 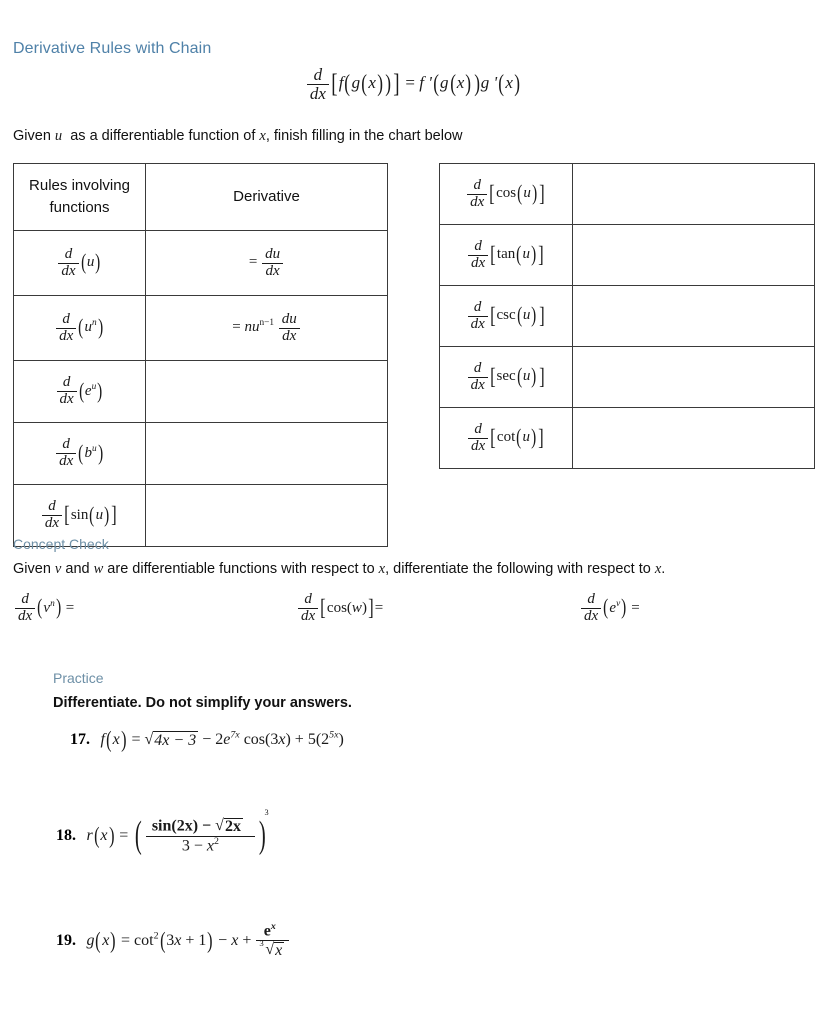 I want to click on rule-cell-cot-u: d dx [cot(u)], so click(x=506, y=438).